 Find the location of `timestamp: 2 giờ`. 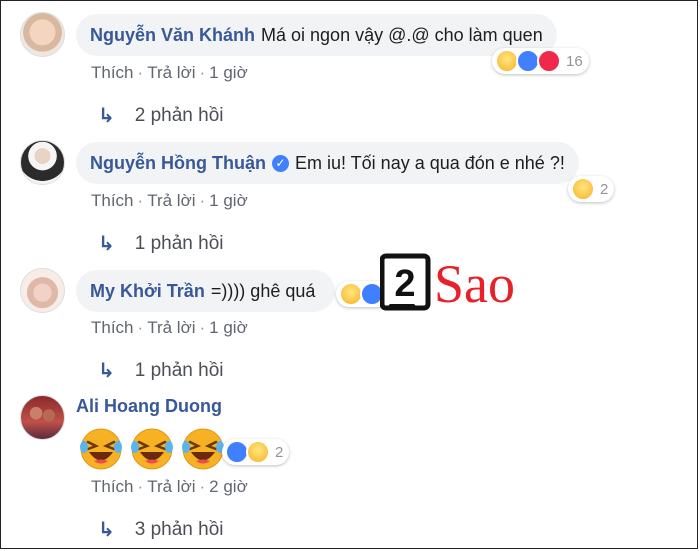

timestamp: 2 giờ is located at coordinates (228, 486).